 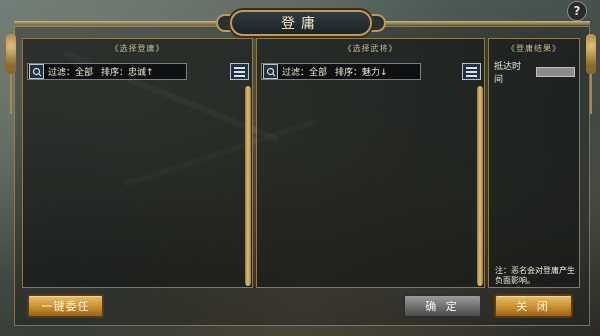 I want to click on window-title: 登庸, so click(x=301, y=24).